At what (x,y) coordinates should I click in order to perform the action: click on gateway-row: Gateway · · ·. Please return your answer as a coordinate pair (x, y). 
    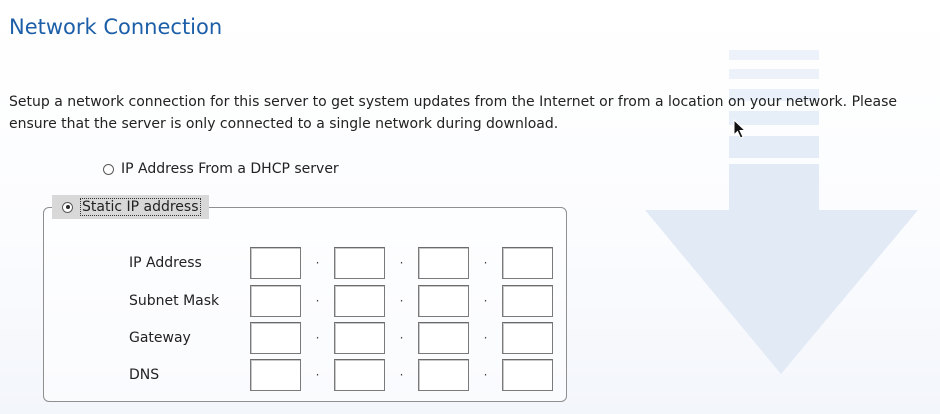
    Looking at the image, I should click on (341, 338).